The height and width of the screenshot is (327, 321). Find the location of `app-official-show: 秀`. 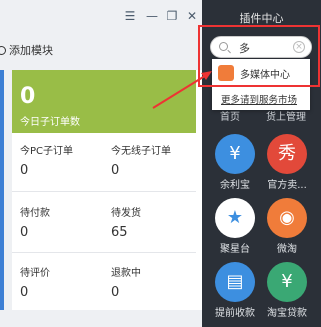

app-official-show: 秀 is located at coordinates (287, 154).